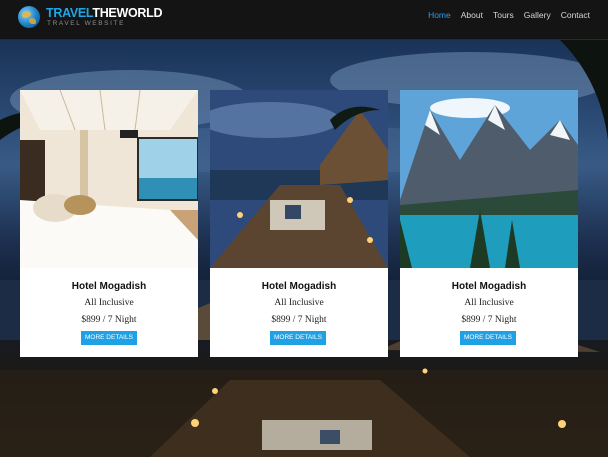  What do you see at coordinates (503, 15) in the screenshot?
I see `nav-link-tours: Tours` at bounding box center [503, 15].